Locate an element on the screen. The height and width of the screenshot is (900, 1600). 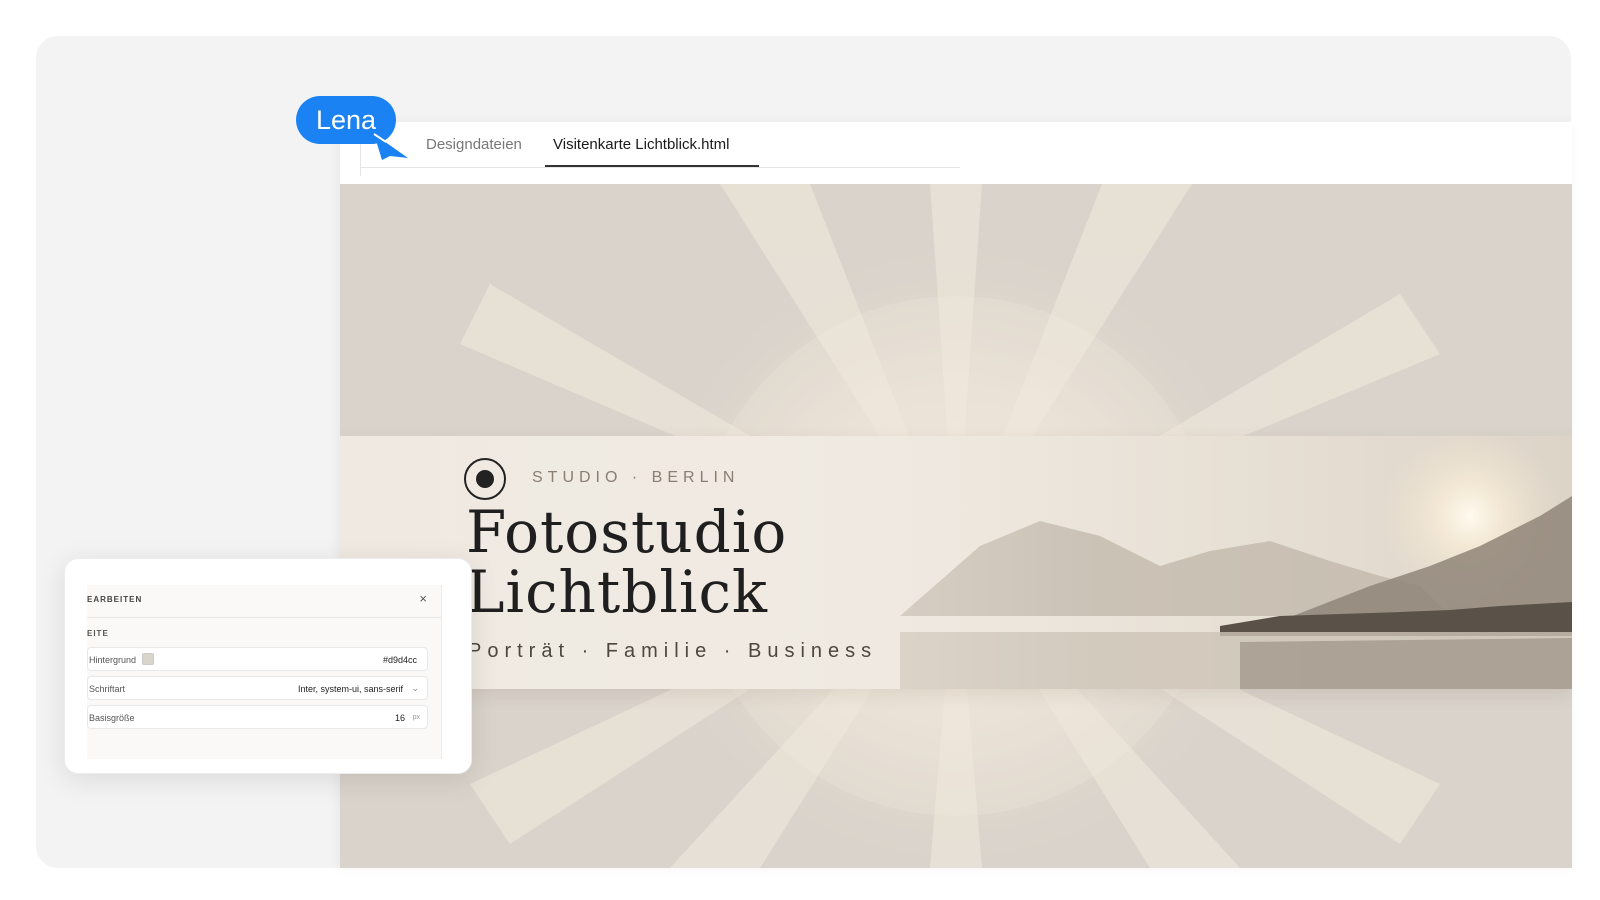
tab-baseline is located at coordinates (660, 167).